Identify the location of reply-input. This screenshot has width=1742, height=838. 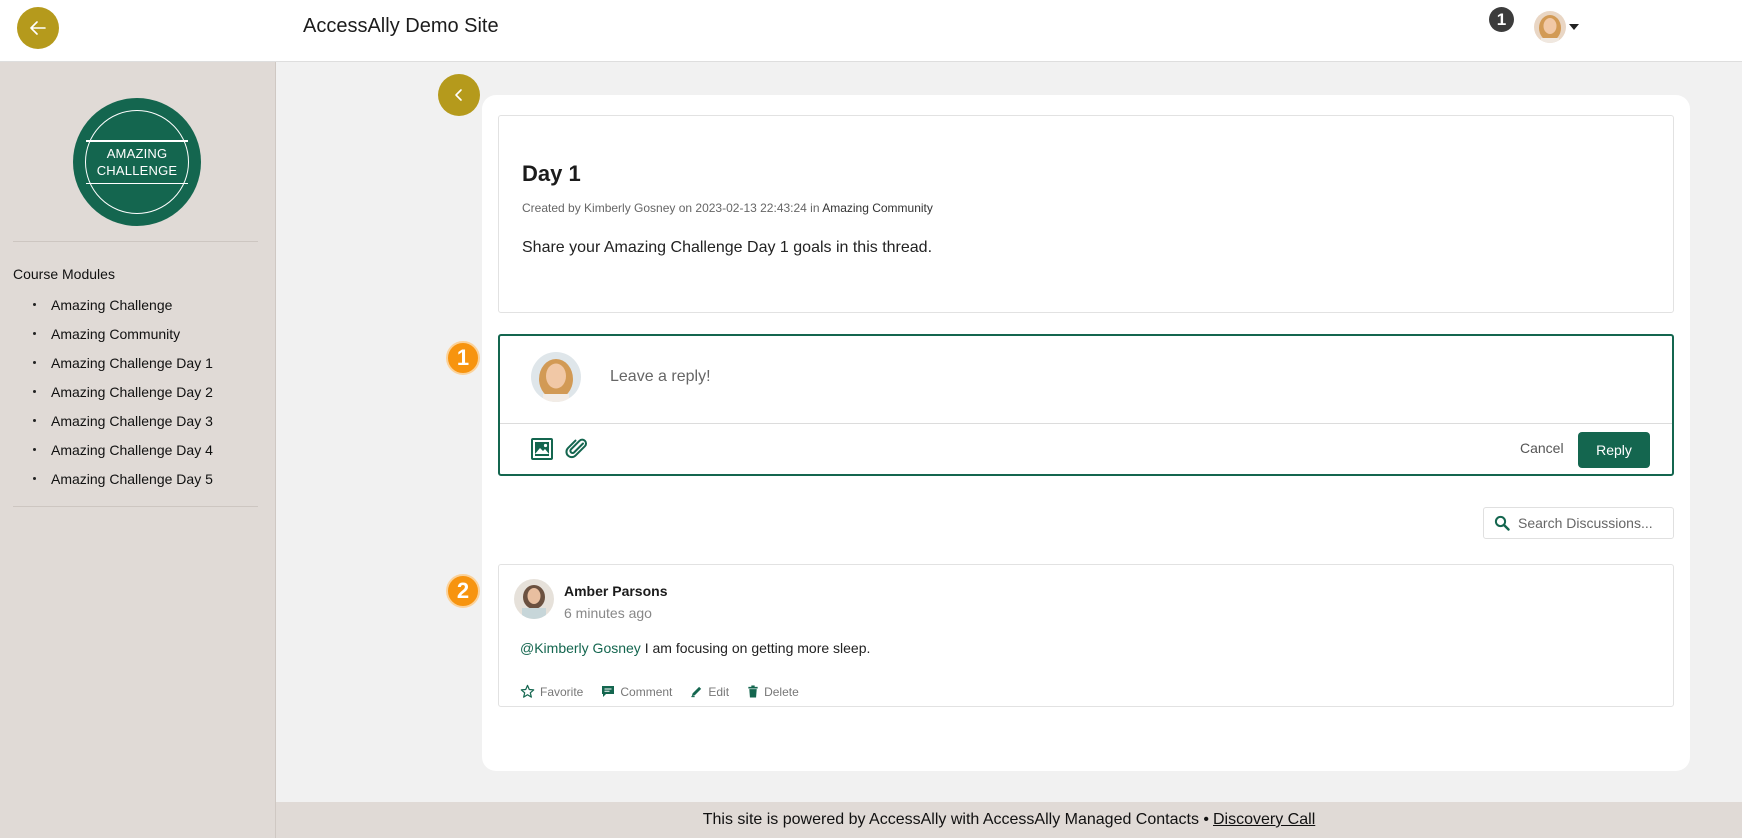
(1120, 377).